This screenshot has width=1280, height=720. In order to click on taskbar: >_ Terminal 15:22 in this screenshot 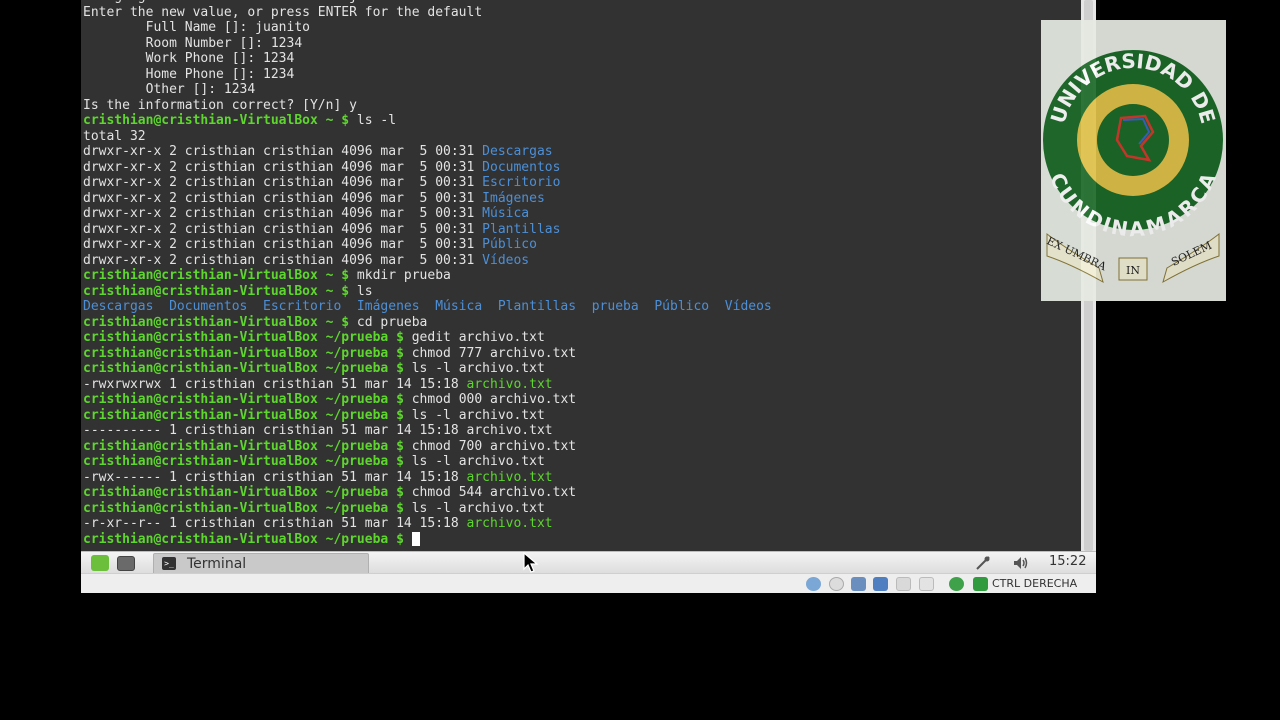, I will do `click(588, 563)`.